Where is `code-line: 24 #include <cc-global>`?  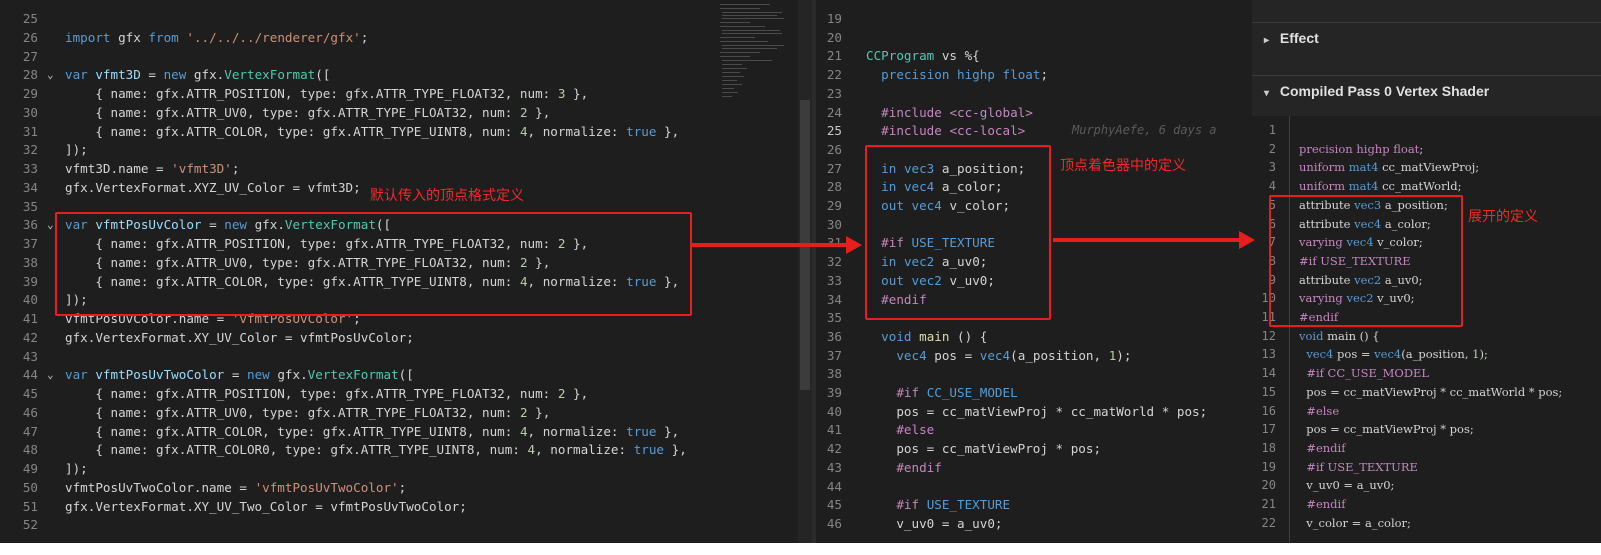 code-line: 24 #include <cc-global> is located at coordinates (1034, 112).